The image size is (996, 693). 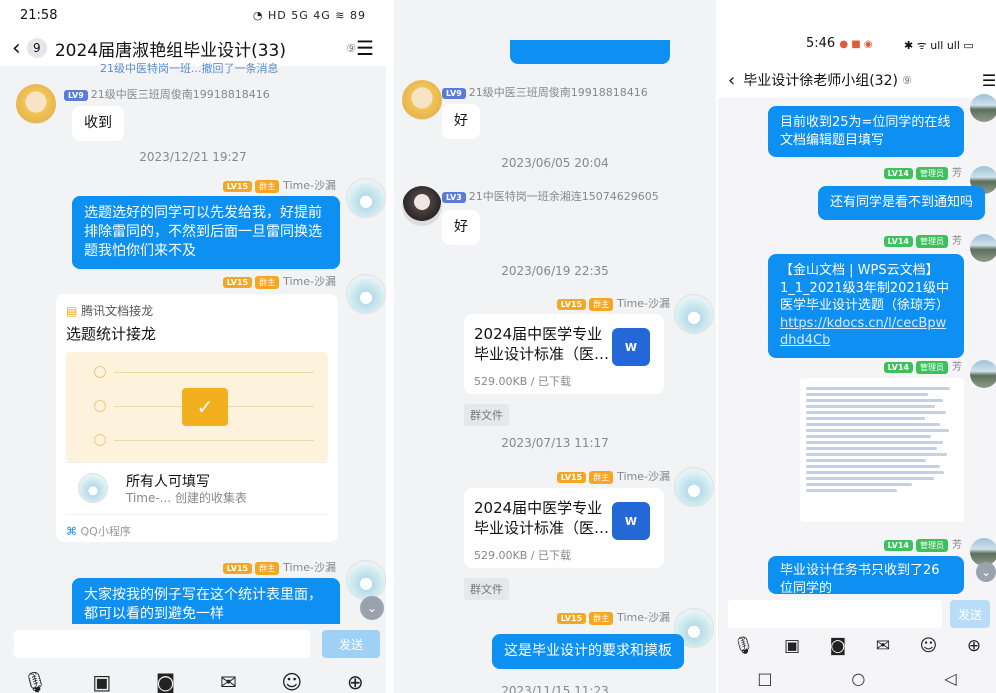 I want to click on recent-apps-icon: □, so click(x=764, y=678).